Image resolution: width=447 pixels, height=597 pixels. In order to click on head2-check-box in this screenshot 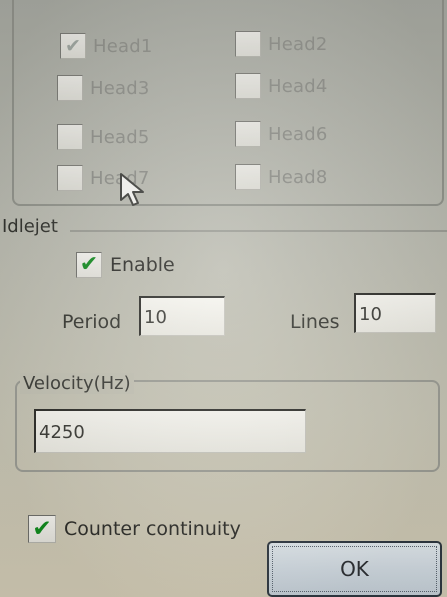, I will do `click(248, 44)`.